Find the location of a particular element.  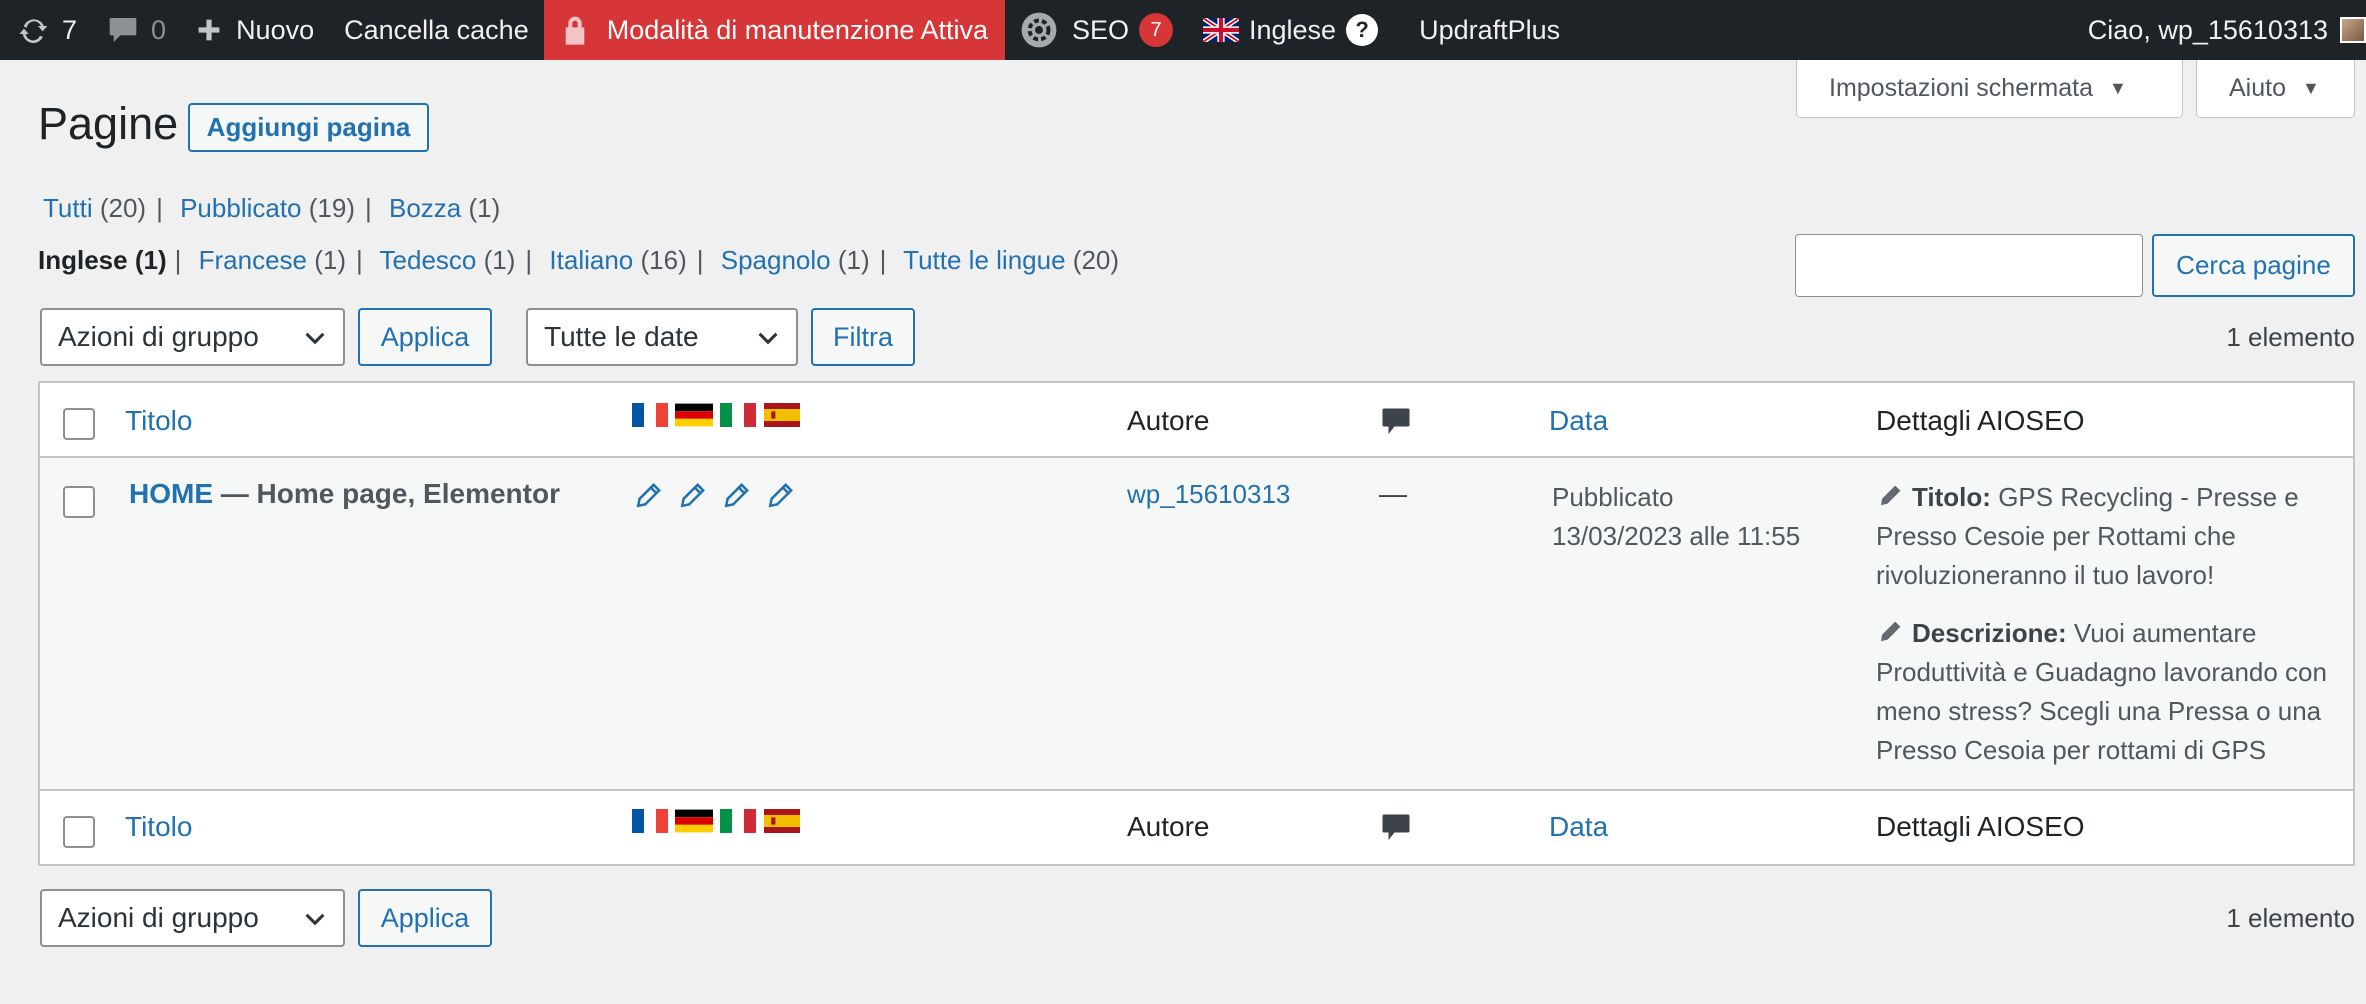

lang-filter-french: Francese is located at coordinates (253, 260).